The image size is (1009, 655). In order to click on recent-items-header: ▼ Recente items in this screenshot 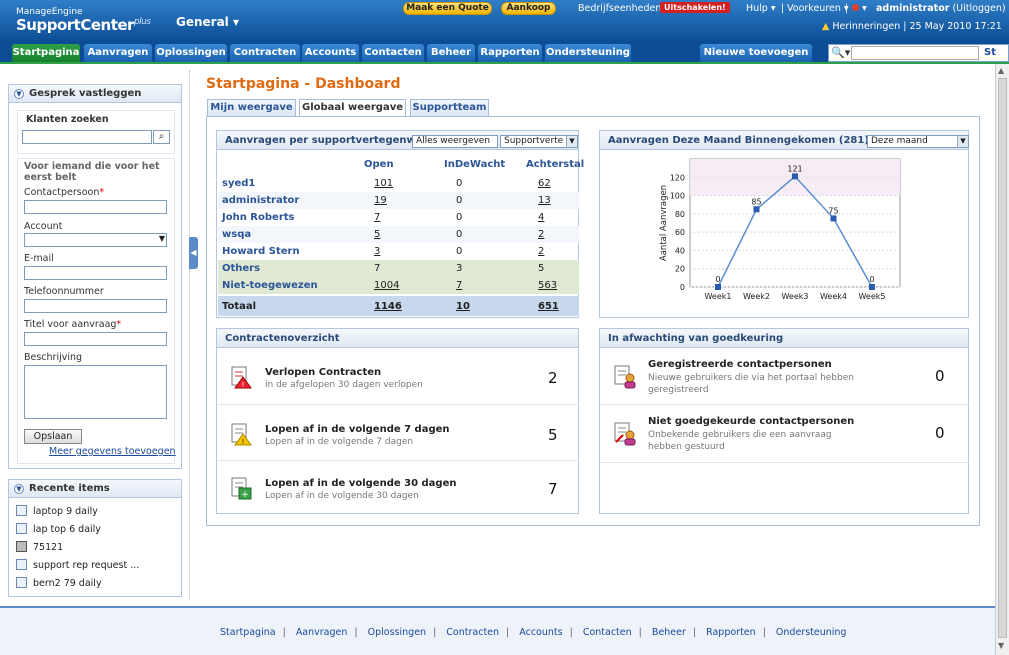, I will do `click(95, 489)`.